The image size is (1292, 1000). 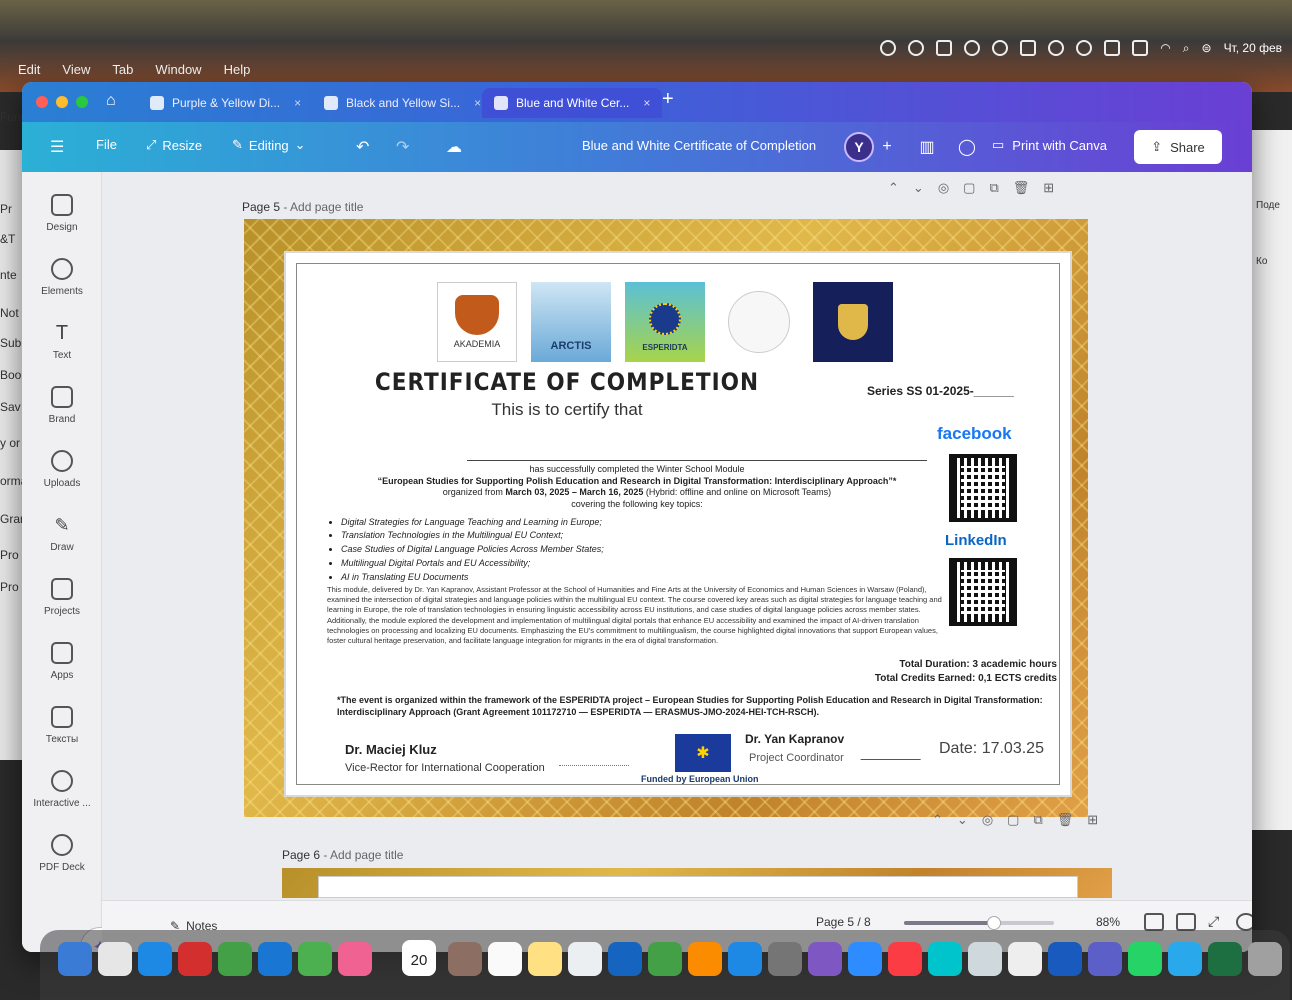 What do you see at coordinates (745, 959) in the screenshot?
I see `app-store-dock-icon` at bounding box center [745, 959].